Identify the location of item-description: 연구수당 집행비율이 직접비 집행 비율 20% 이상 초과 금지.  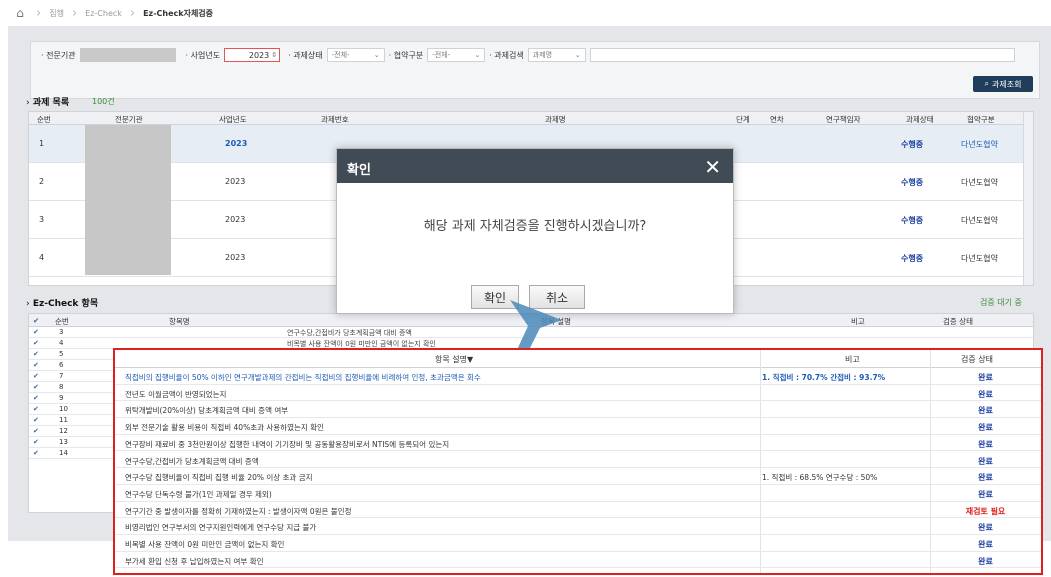
(219, 478).